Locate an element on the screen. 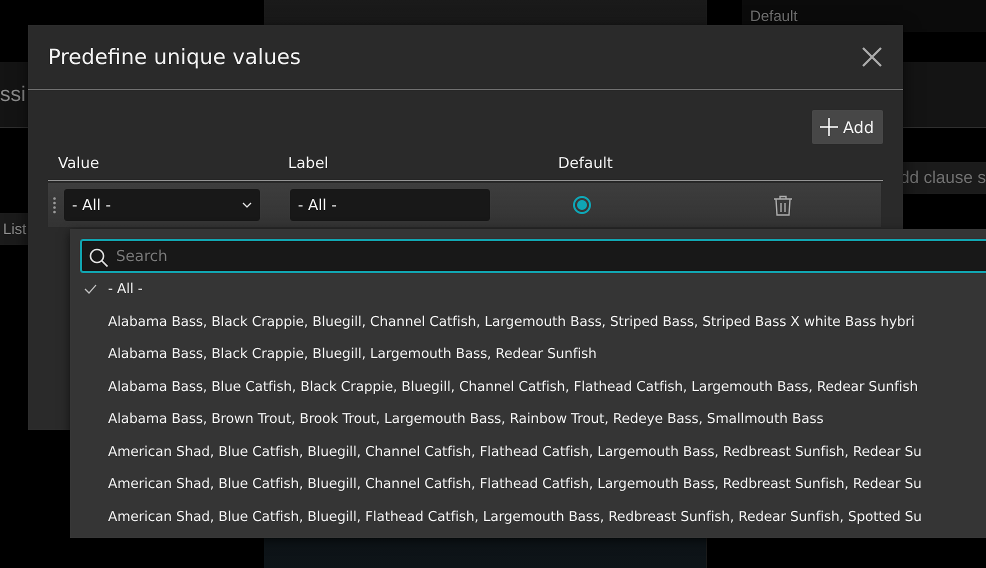  label-input: - All - is located at coordinates (390, 205).